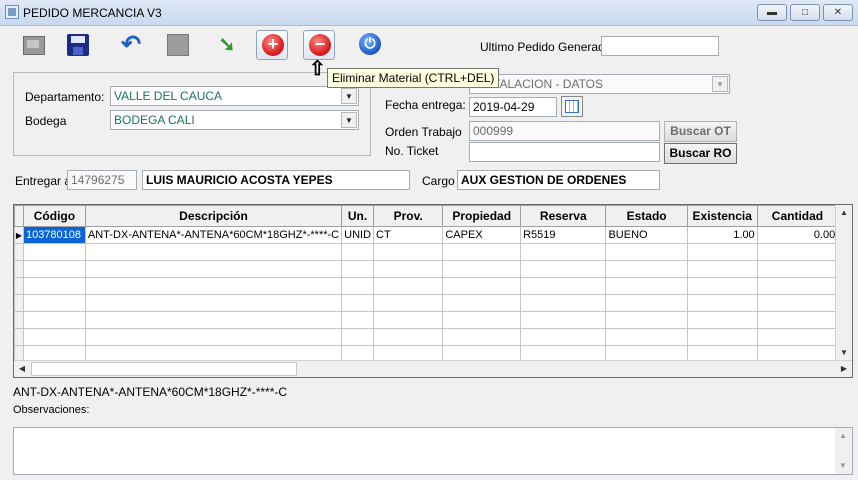 The height and width of the screenshot is (480, 858). Describe the element at coordinates (425, 105) in the screenshot. I see `fecha-entrega-label: Fecha entrega:` at that location.